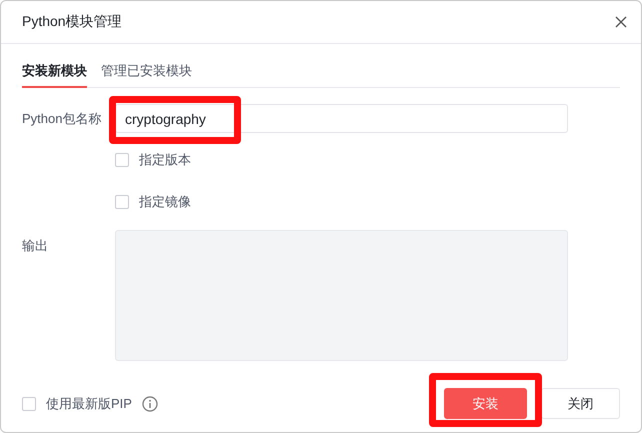 The width and height of the screenshot is (642, 433). What do you see at coordinates (150, 404) in the screenshot?
I see `info-icon` at bounding box center [150, 404].